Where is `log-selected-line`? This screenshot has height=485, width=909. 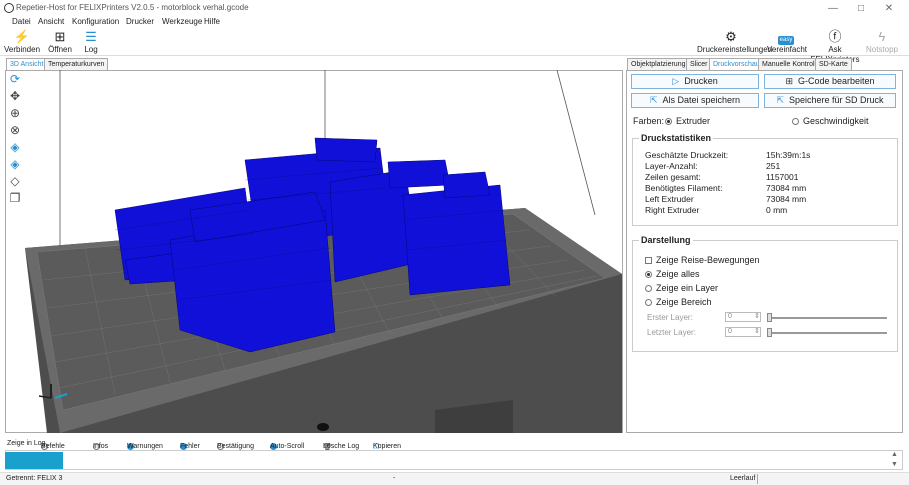 log-selected-line is located at coordinates (34, 460).